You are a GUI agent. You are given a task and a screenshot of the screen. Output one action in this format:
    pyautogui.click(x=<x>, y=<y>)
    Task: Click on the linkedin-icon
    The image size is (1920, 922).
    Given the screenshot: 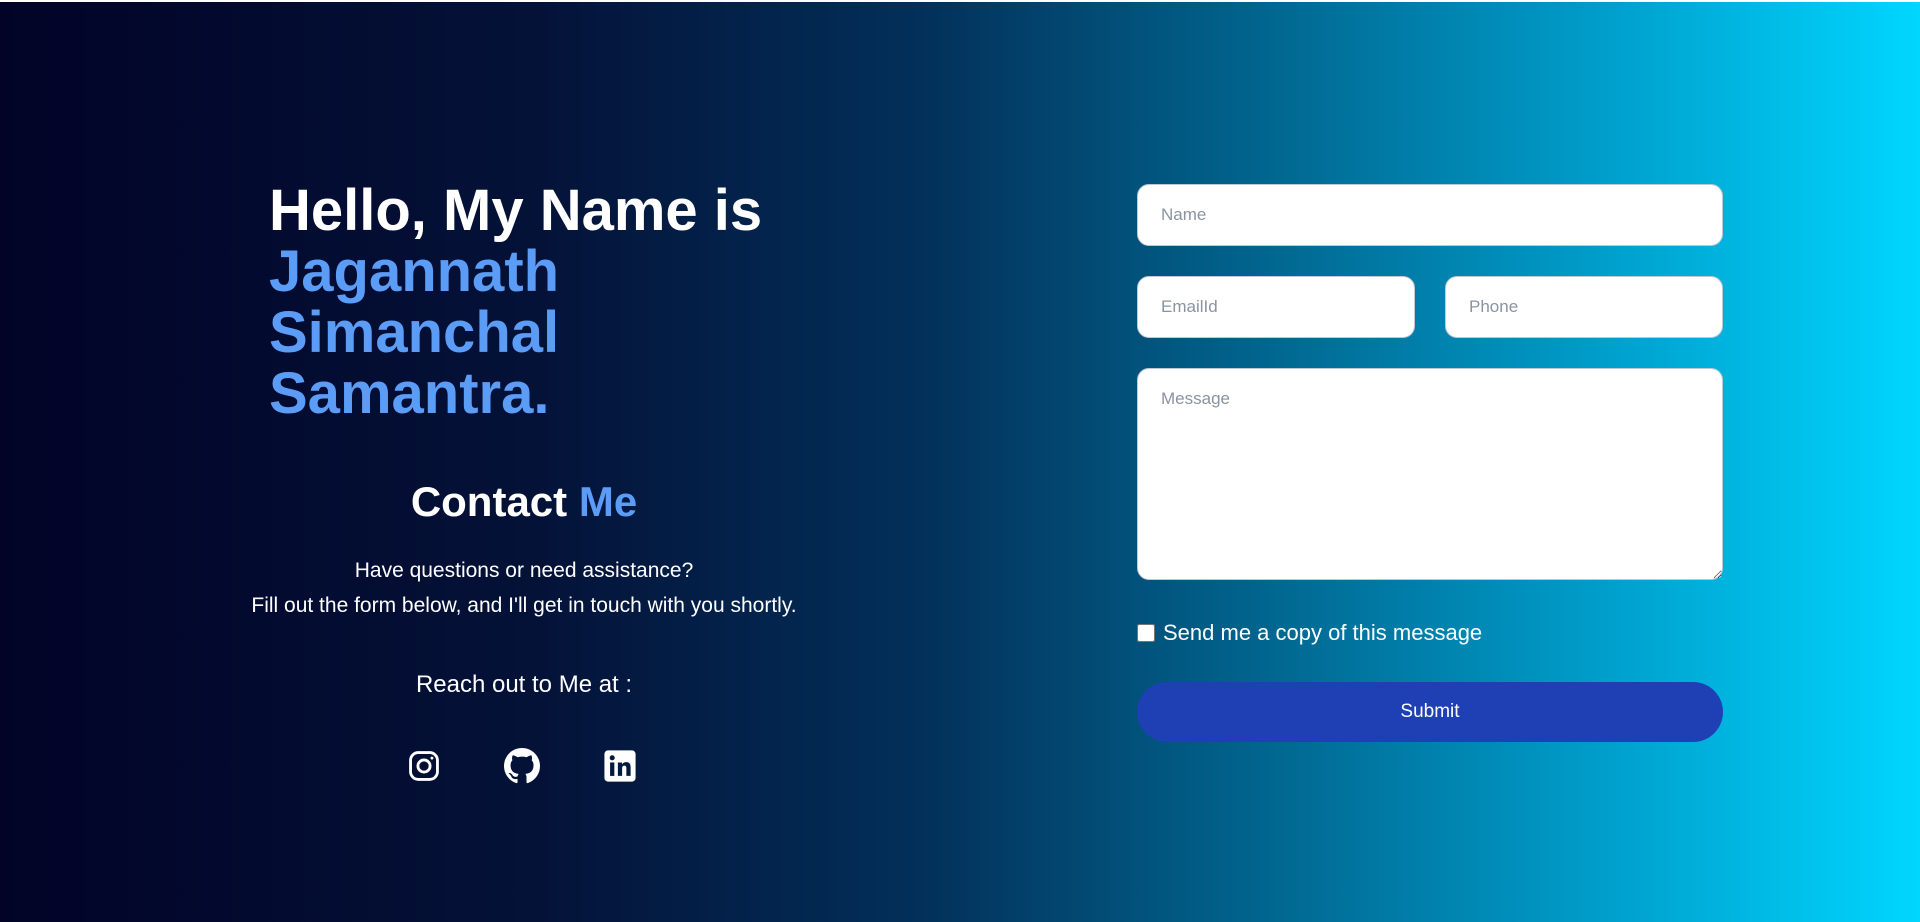 What is the action you would take?
    pyautogui.click(x=620, y=766)
    